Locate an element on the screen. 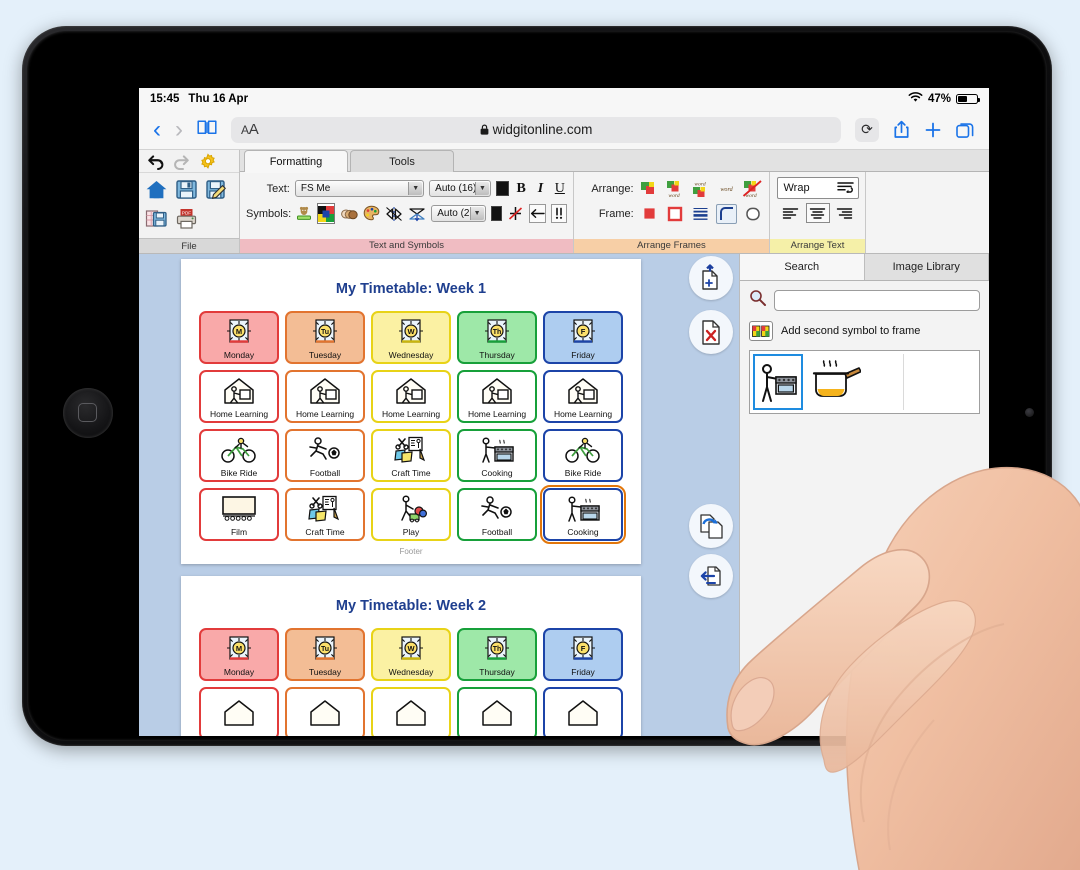  text-only-icon: word is located at coordinates (726, 189).